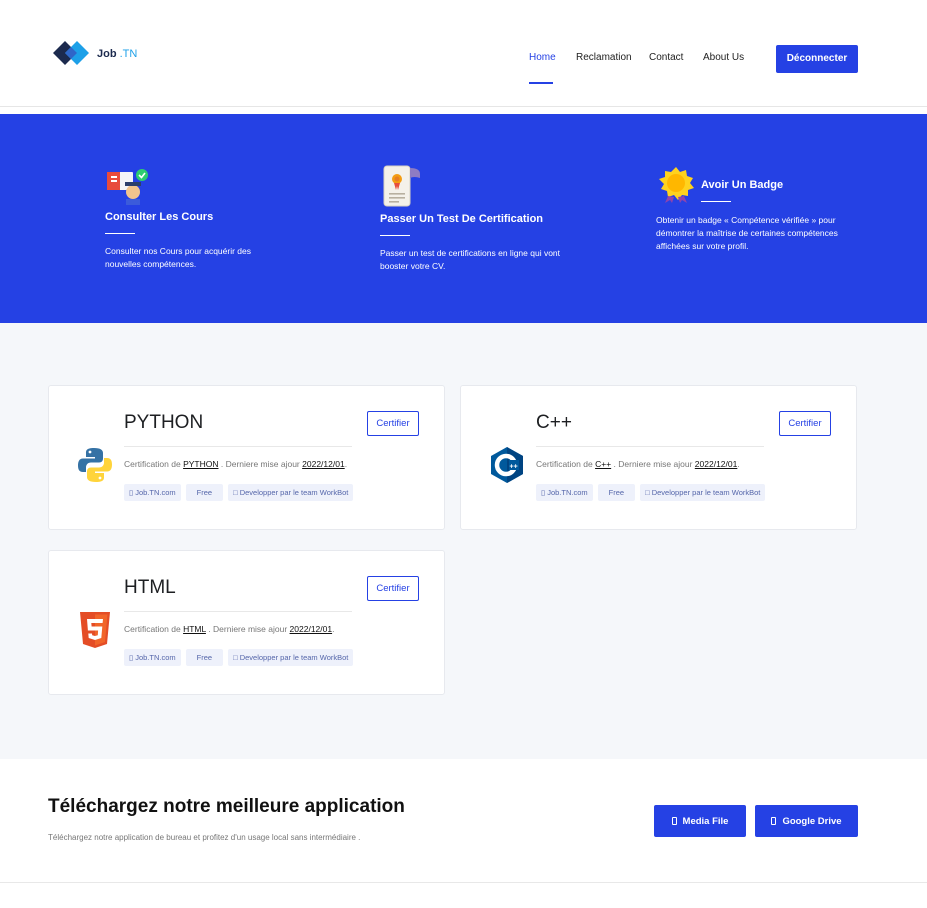 Image resolution: width=927 pixels, height=908 pixels. What do you see at coordinates (705, 821) in the screenshot?
I see `media-file-label: Media File` at bounding box center [705, 821].